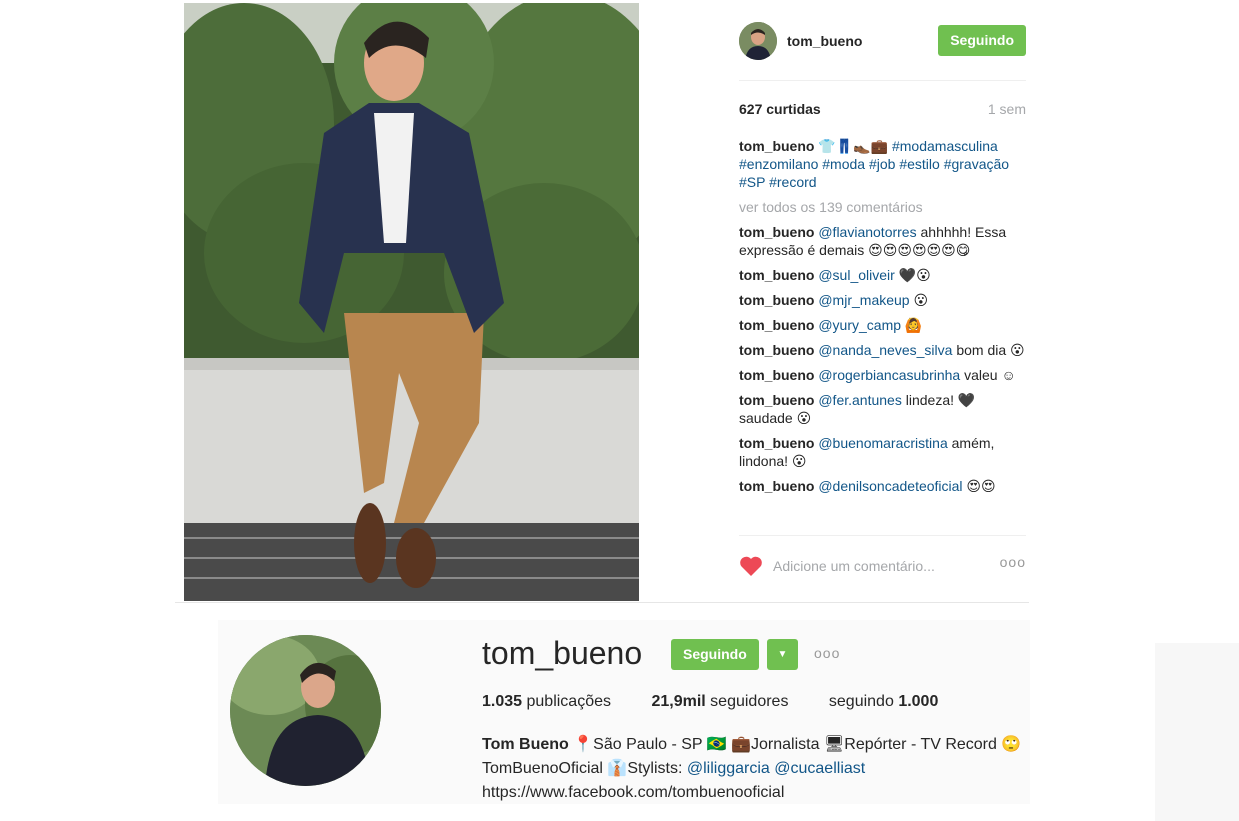  I want to click on author-avatar, so click(758, 41).